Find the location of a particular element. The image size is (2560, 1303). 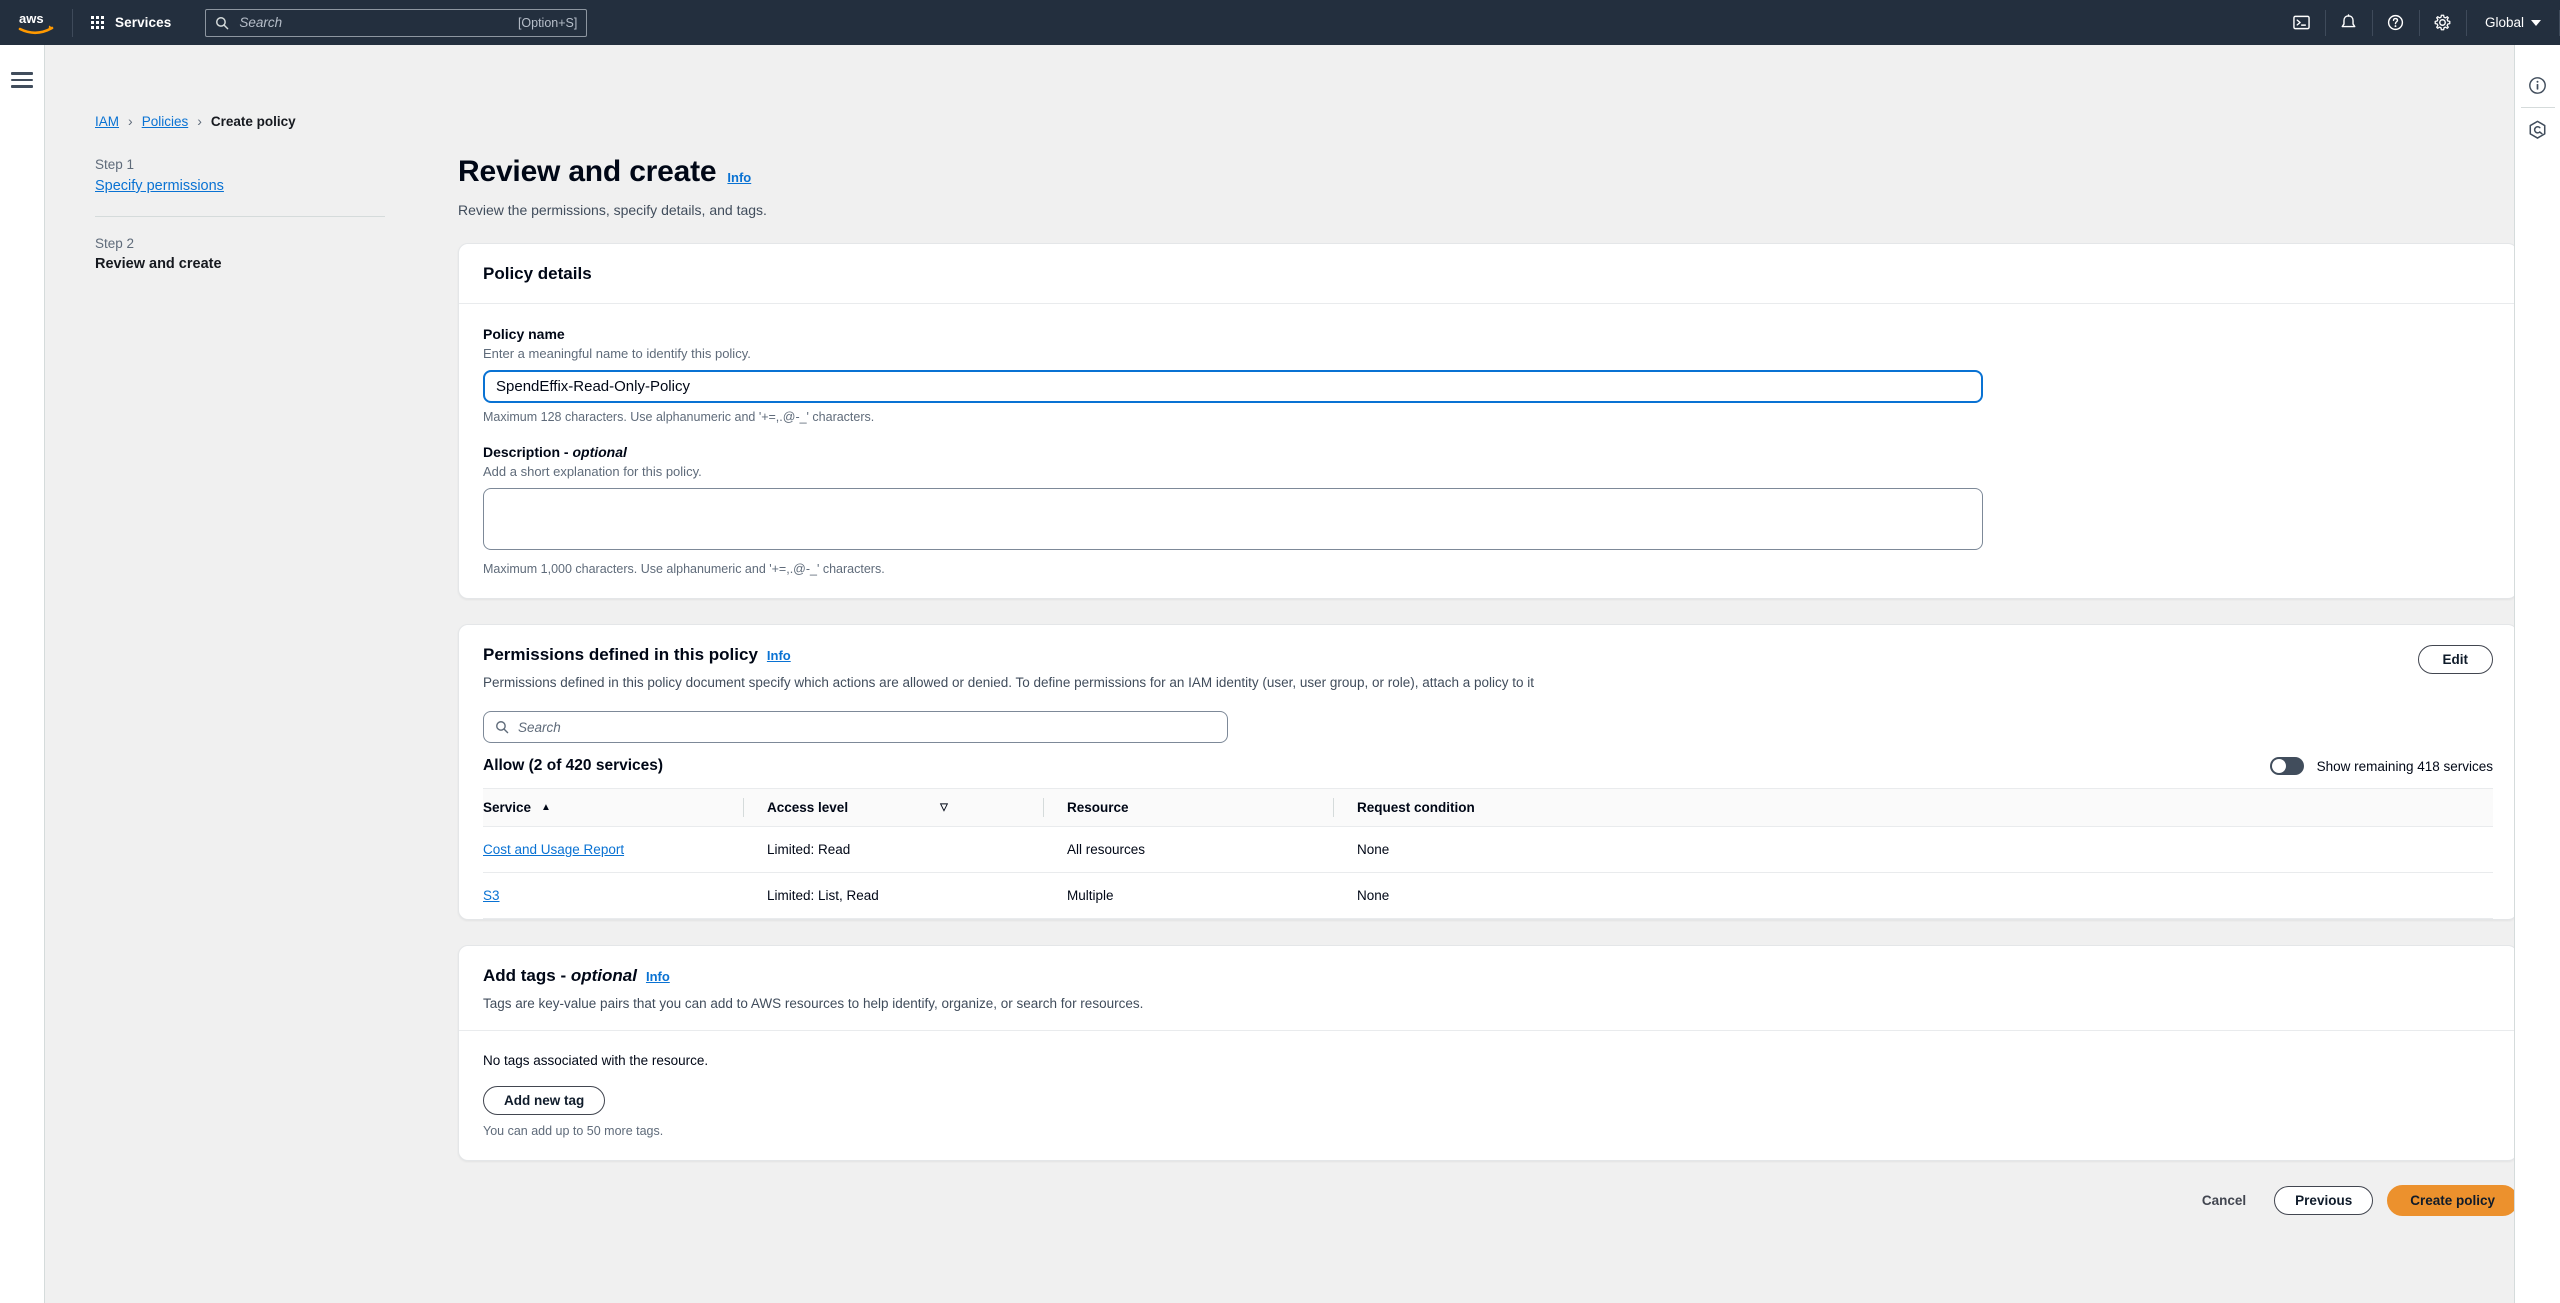

footer-actions: Cancel Previous Create policy is located at coordinates (1486, 1200).